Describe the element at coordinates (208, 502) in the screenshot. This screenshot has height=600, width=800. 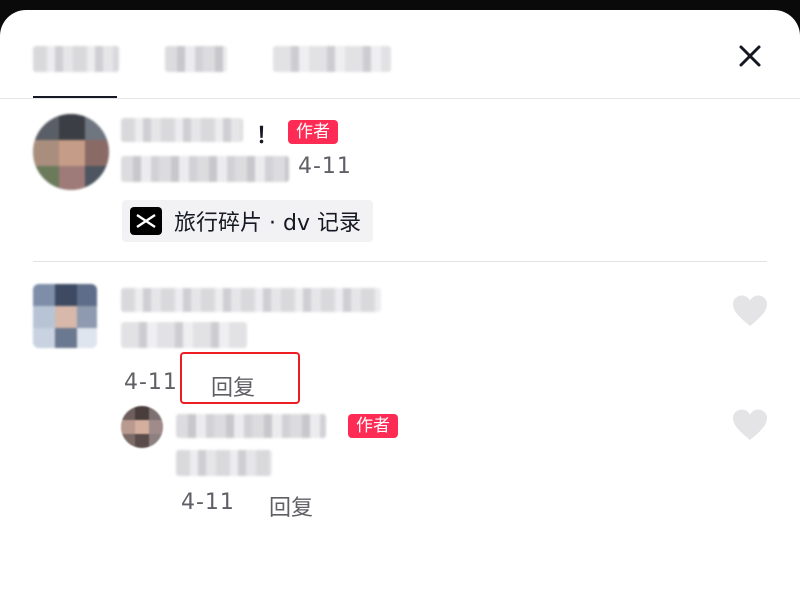
I see `reply-date: 4-11` at that location.